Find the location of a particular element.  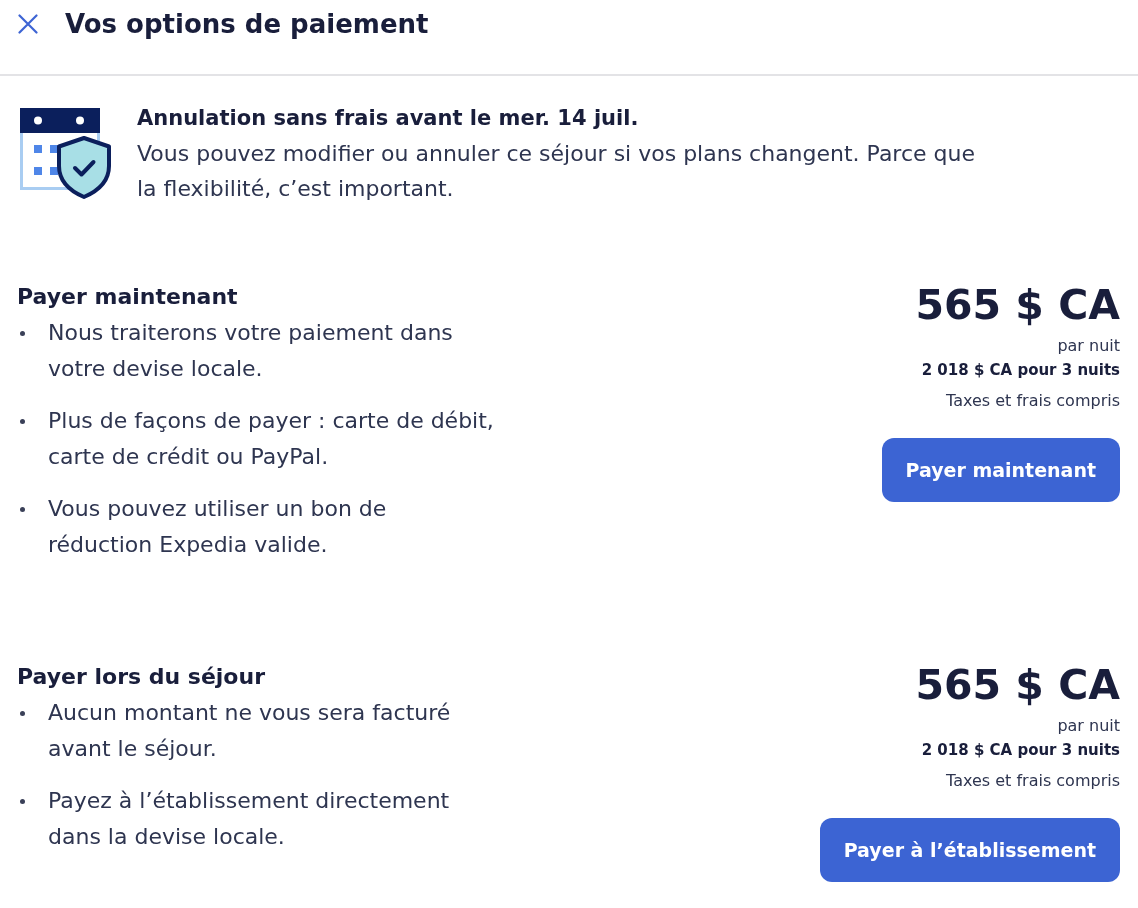

dialog-title: Vos options de paiement is located at coordinates (247, 24).